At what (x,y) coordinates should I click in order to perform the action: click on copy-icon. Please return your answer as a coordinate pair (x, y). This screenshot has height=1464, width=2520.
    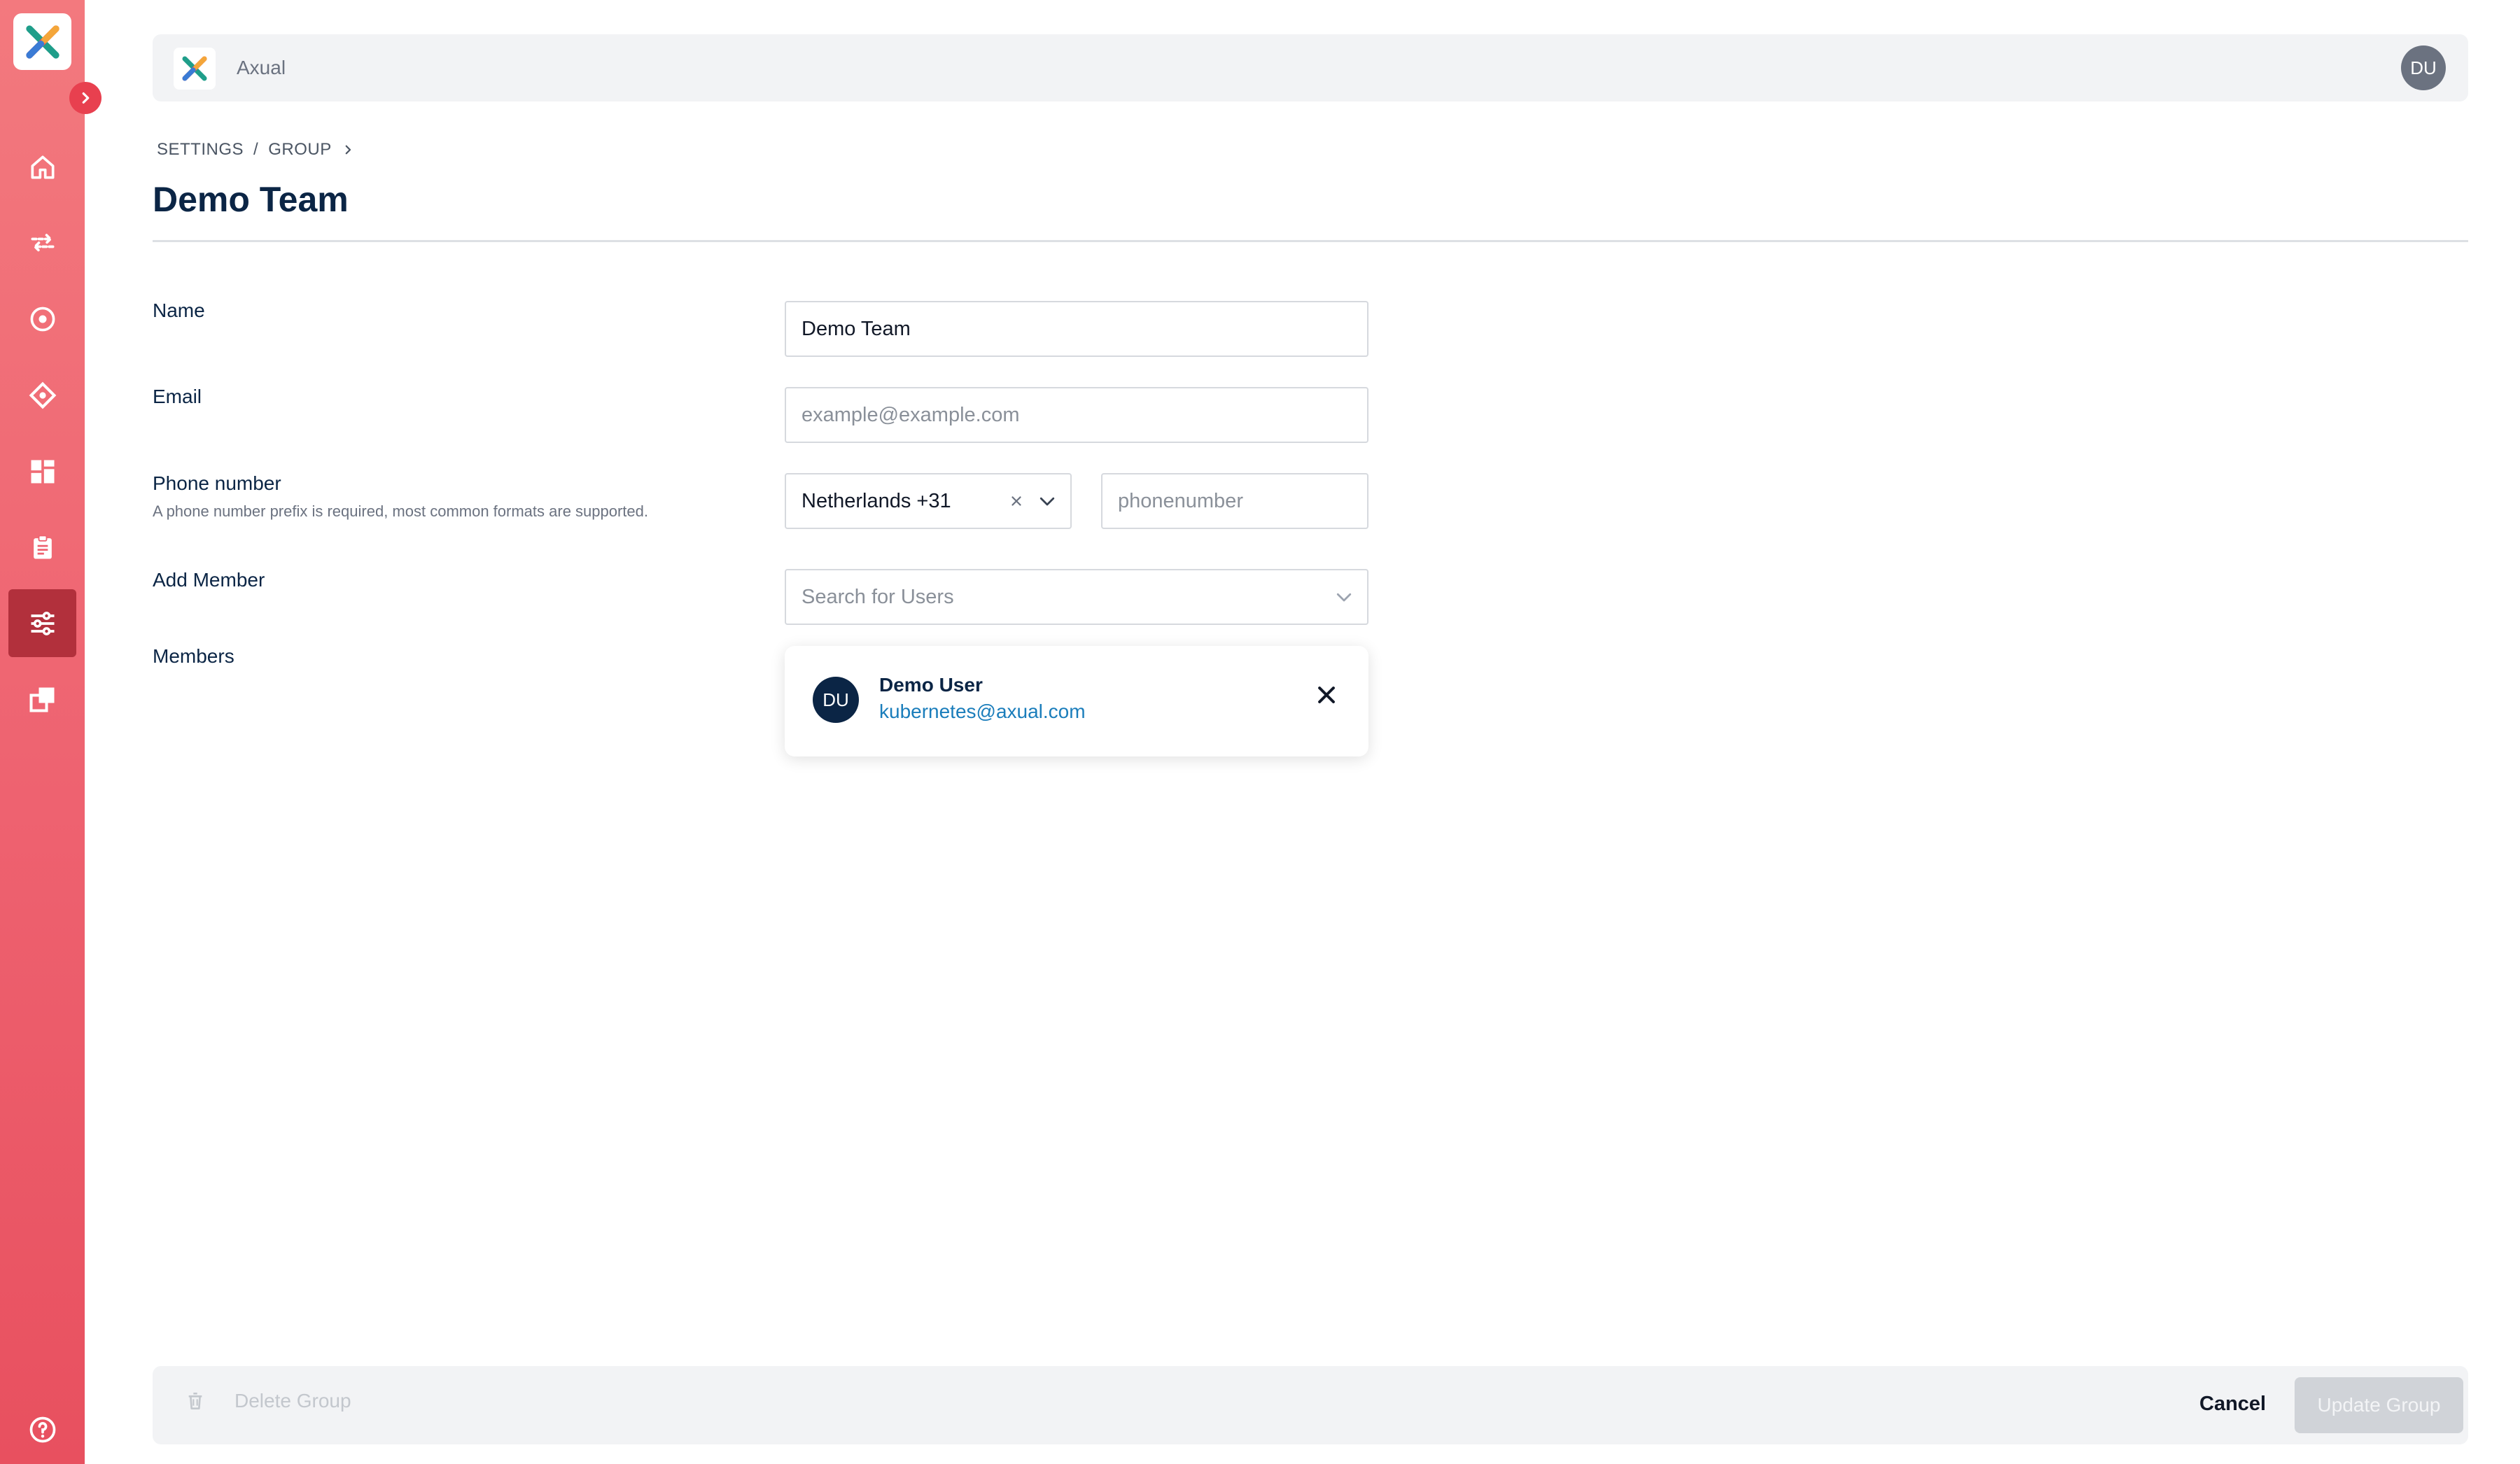
    Looking at the image, I should click on (41, 699).